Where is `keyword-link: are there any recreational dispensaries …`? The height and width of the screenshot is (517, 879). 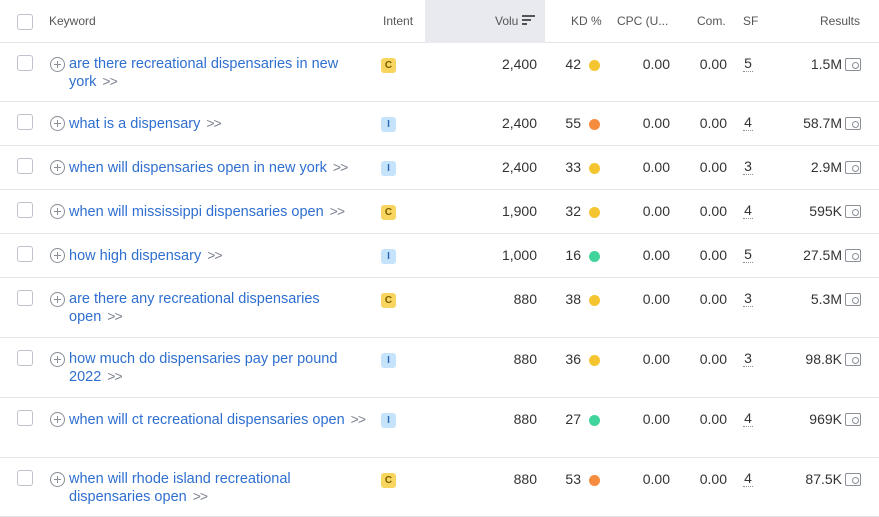 keyword-link: are there any recreational dispensaries … is located at coordinates (219, 308).